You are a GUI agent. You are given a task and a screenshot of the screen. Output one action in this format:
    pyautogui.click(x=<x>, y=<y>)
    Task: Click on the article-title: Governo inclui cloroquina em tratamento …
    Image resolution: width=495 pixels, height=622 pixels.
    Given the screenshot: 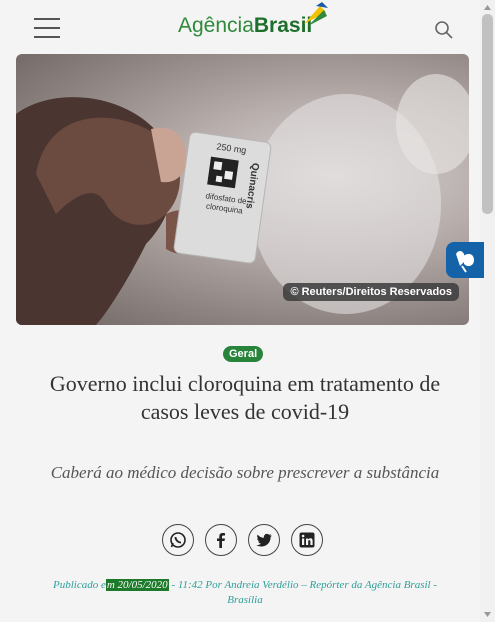 What is the action you would take?
    pyautogui.click(x=245, y=397)
    